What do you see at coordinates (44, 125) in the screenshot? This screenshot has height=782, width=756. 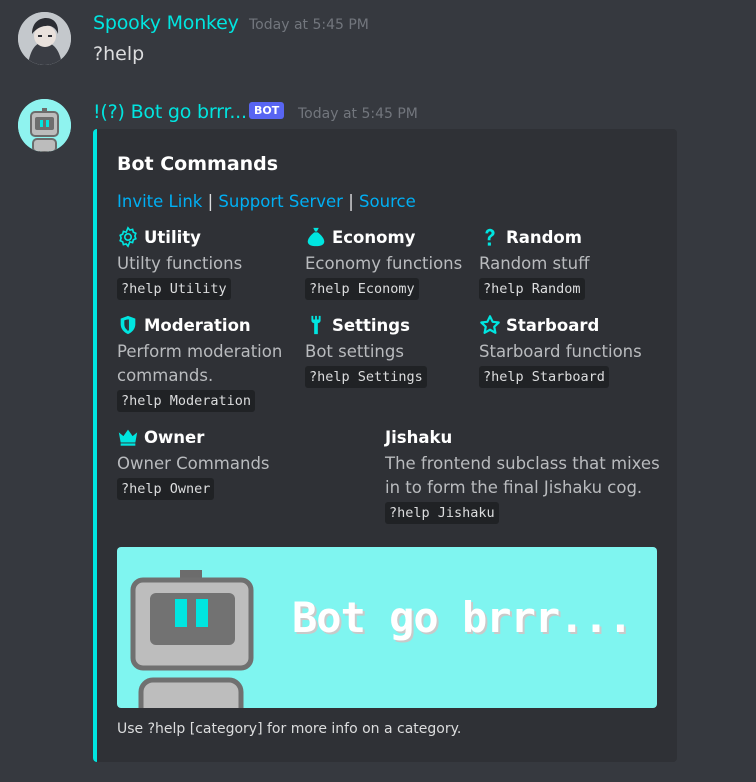 I see `bot-avatar` at bounding box center [44, 125].